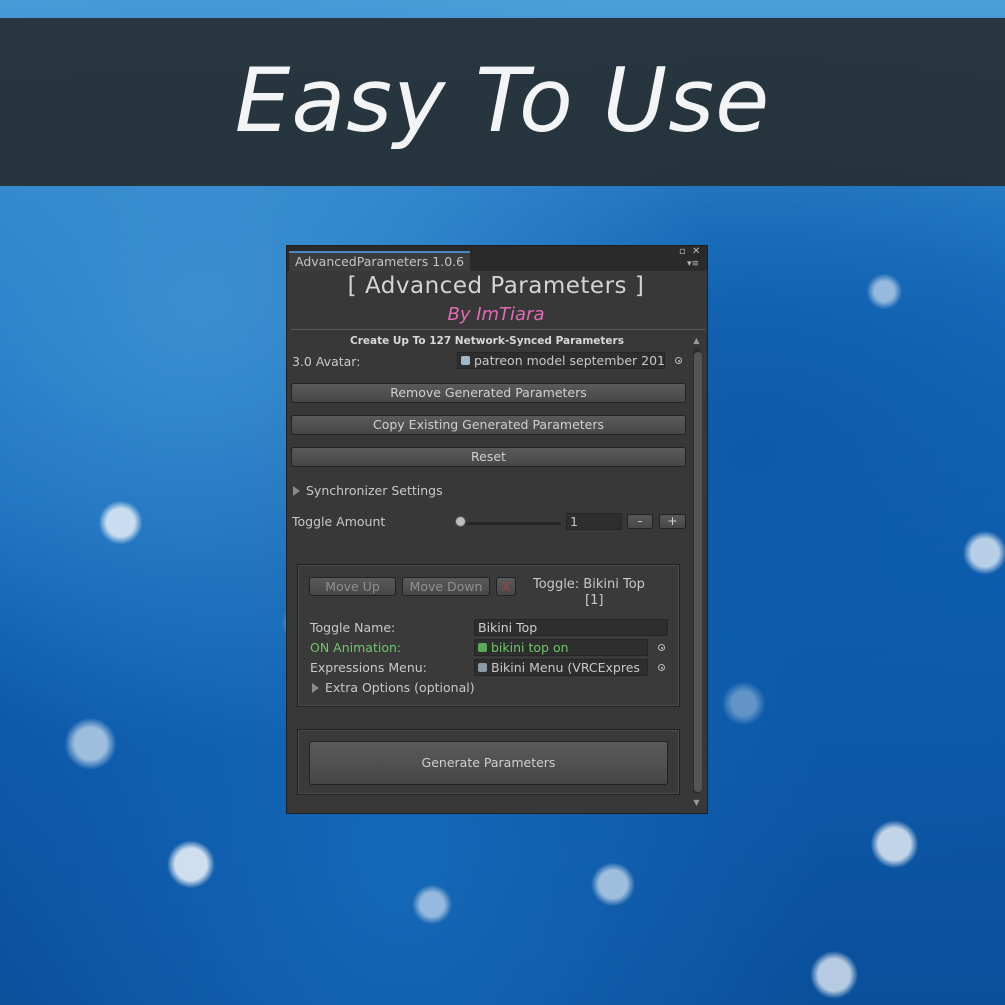 The height and width of the screenshot is (1005, 1005). Describe the element at coordinates (696, 252) in the screenshot. I see `close-icon: ✕` at that location.